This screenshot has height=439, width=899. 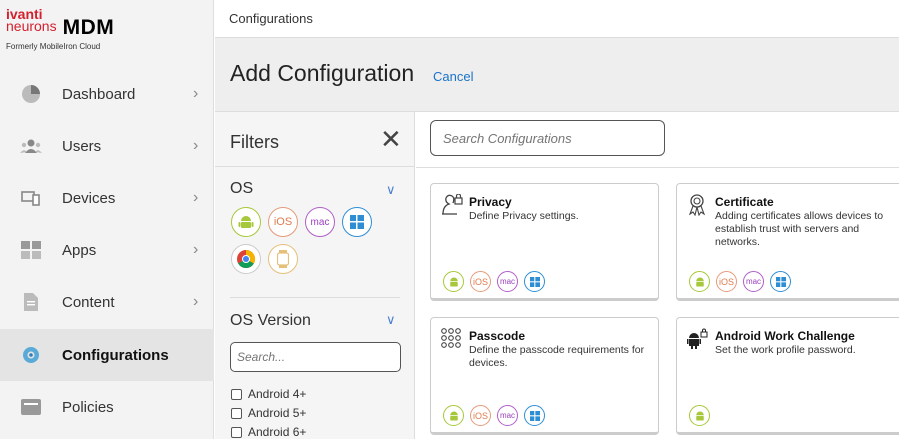 What do you see at coordinates (31, 198) in the screenshot?
I see `devices-icon` at bounding box center [31, 198].